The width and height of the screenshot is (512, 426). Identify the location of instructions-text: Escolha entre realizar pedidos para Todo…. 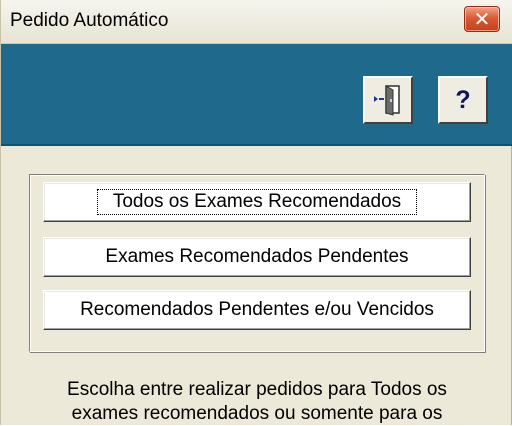
(257, 402).